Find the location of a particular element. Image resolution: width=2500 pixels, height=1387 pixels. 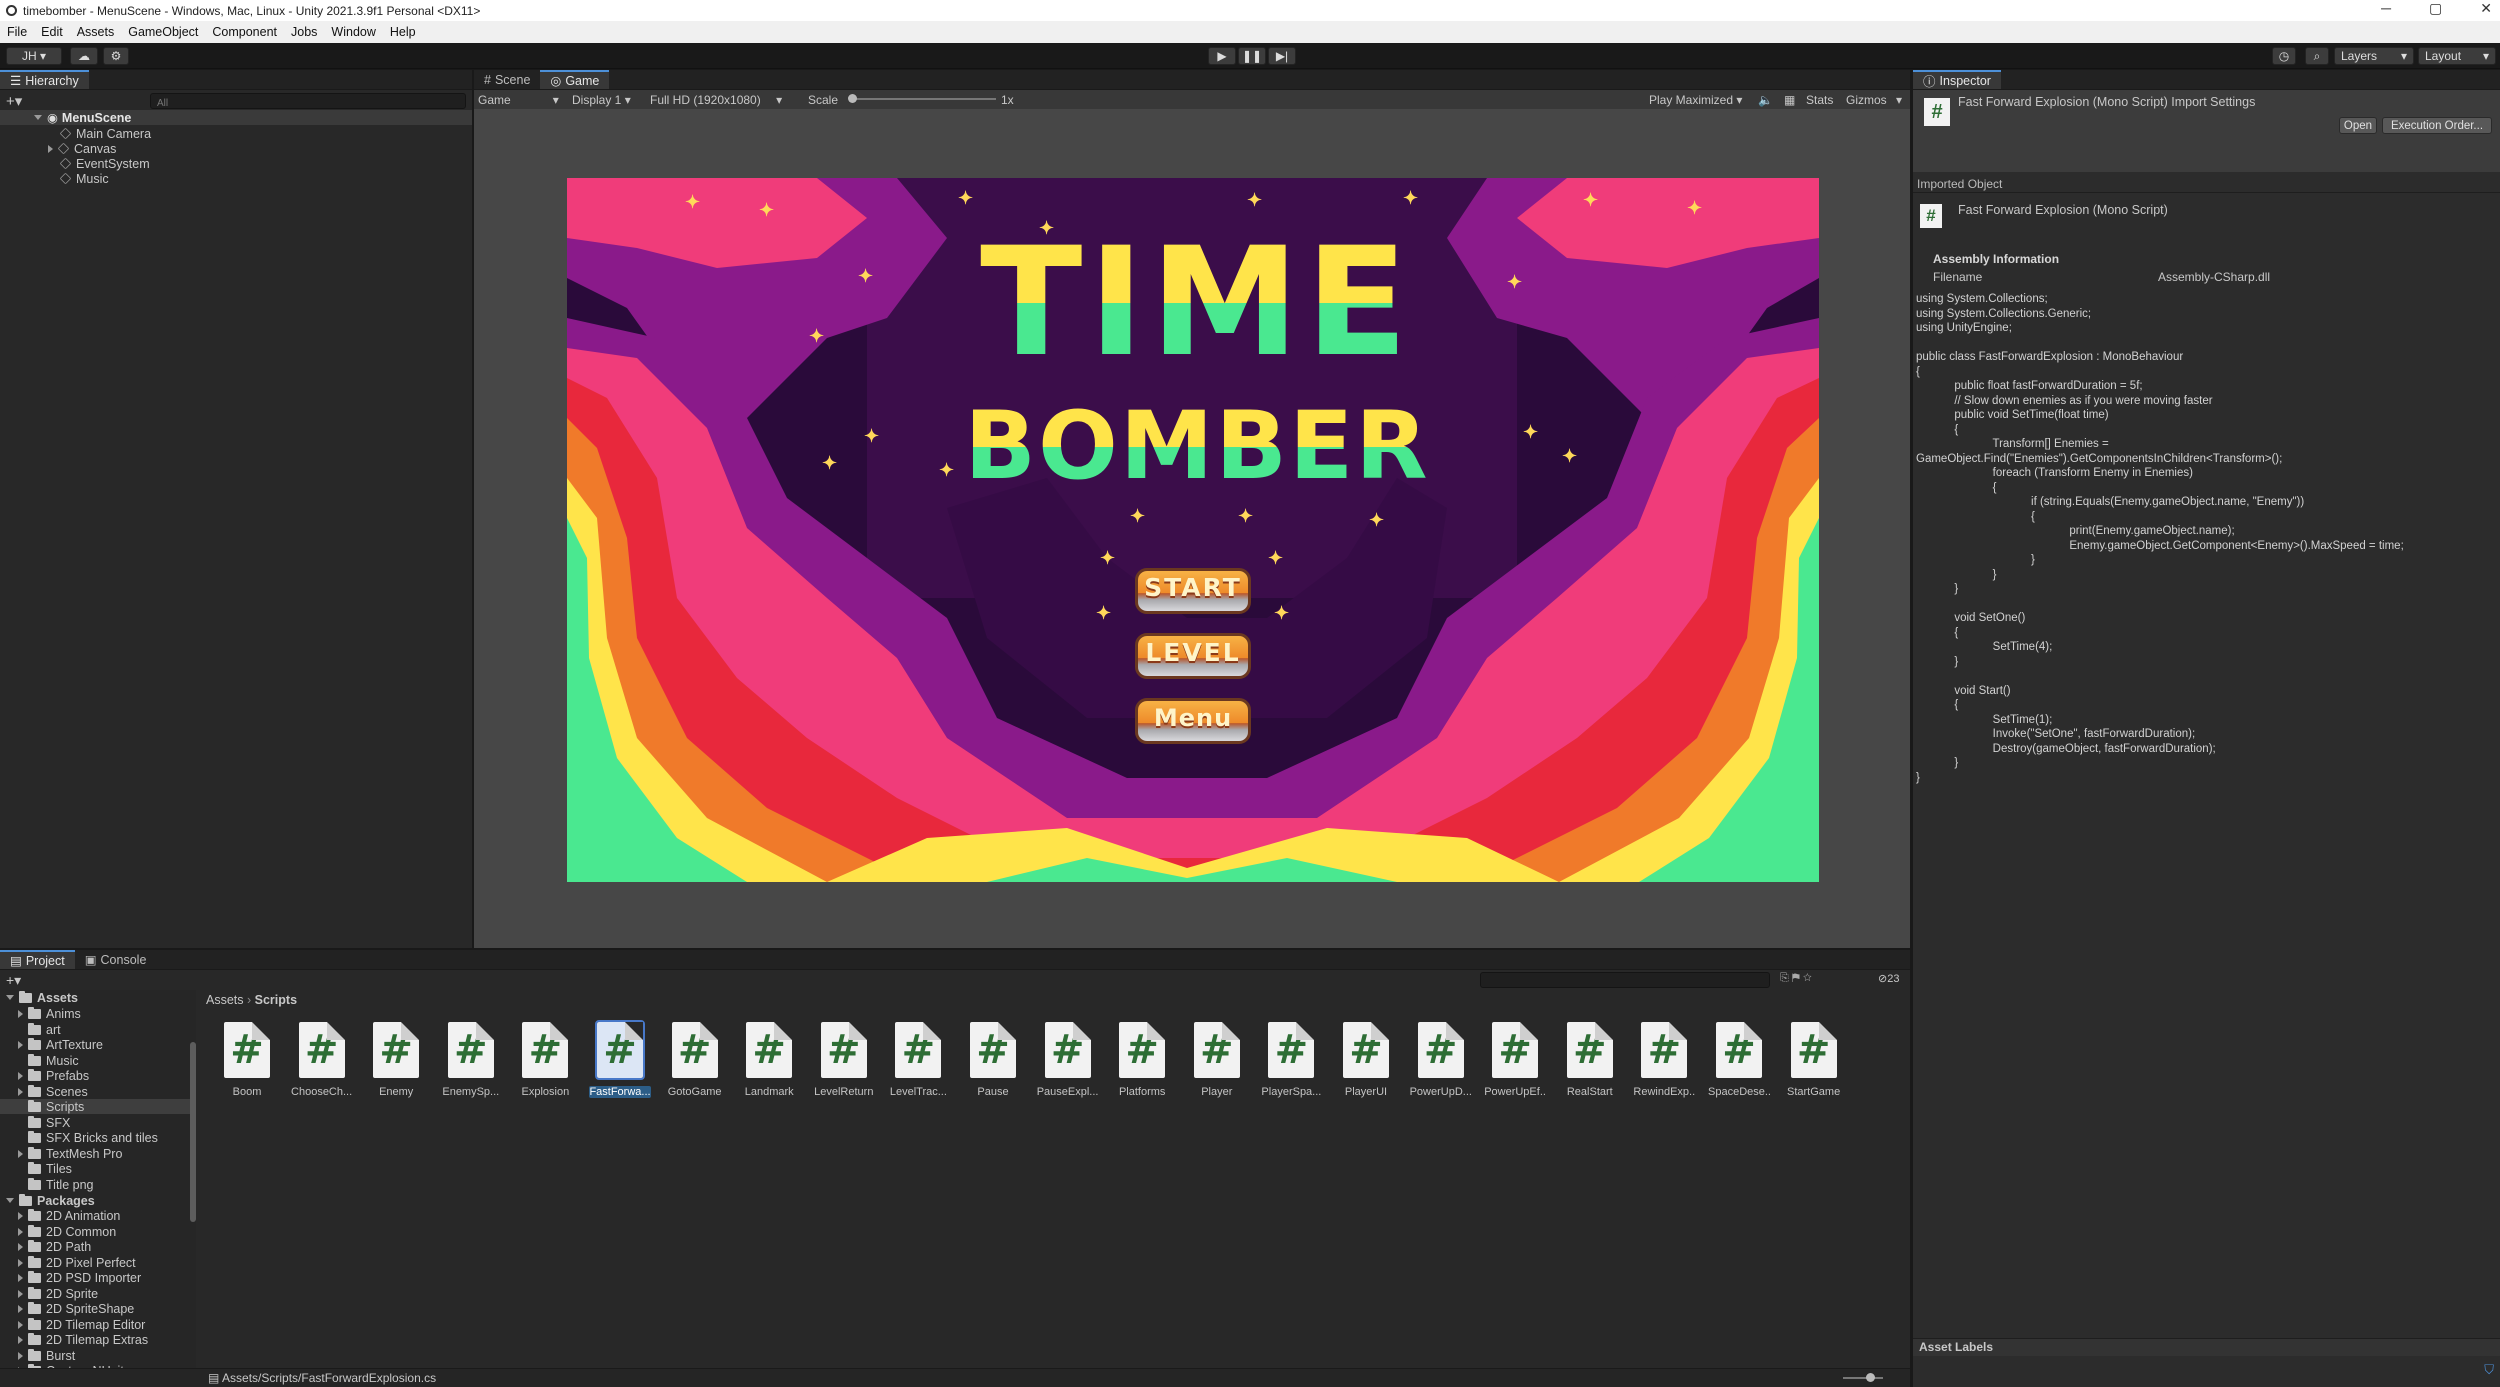

tree-item: art is located at coordinates (44, 1029).